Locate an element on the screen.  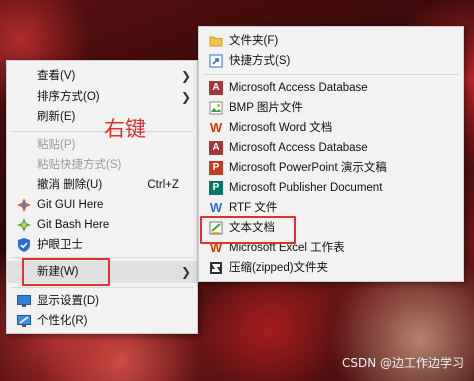
submenu-item-bmp: BMP 图片文件 is located at coordinates (331, 108).